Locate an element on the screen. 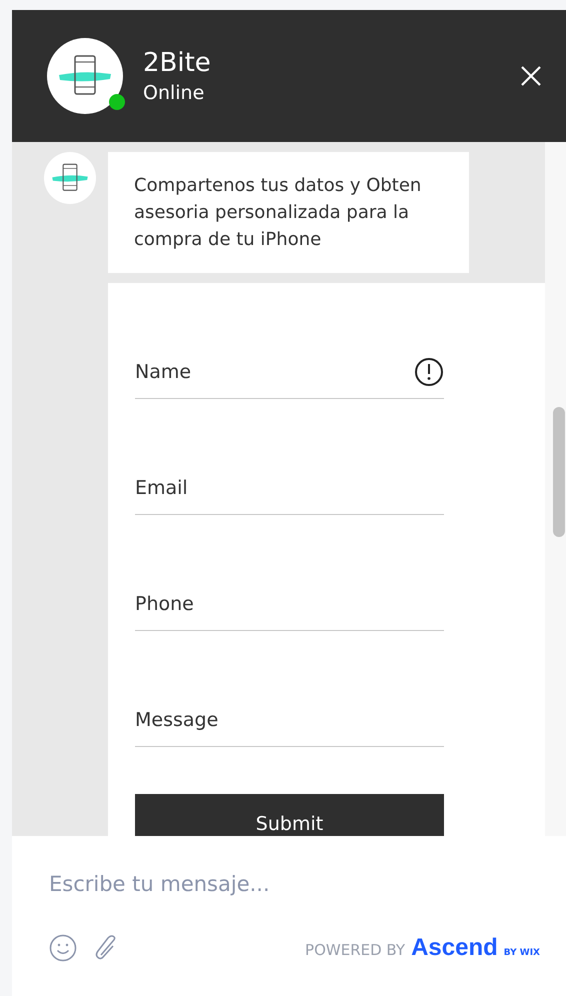  submit-button: Submit is located at coordinates (289, 815).